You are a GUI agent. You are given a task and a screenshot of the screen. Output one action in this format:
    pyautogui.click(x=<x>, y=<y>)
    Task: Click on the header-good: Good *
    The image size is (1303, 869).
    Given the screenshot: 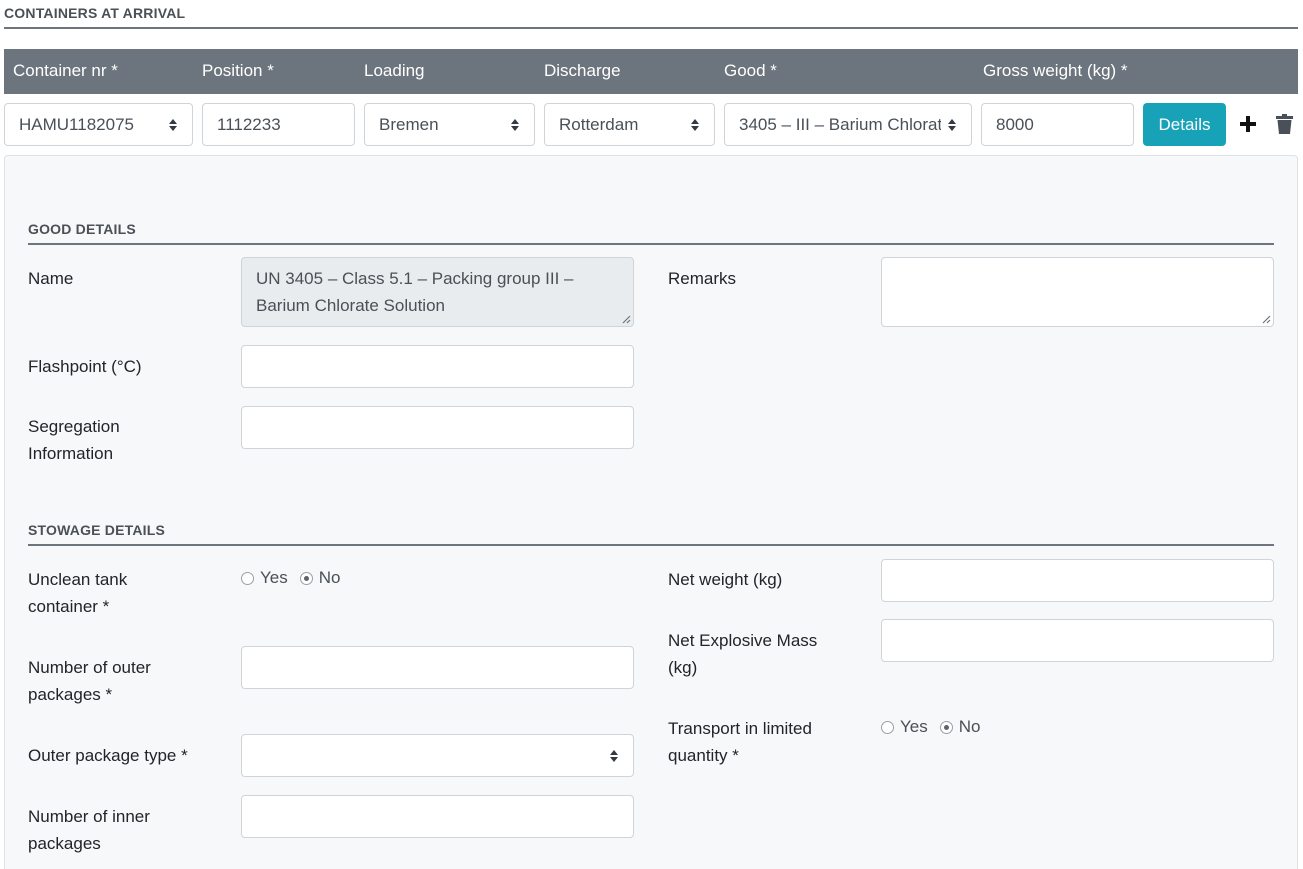 What is the action you would take?
    pyautogui.click(x=750, y=70)
    